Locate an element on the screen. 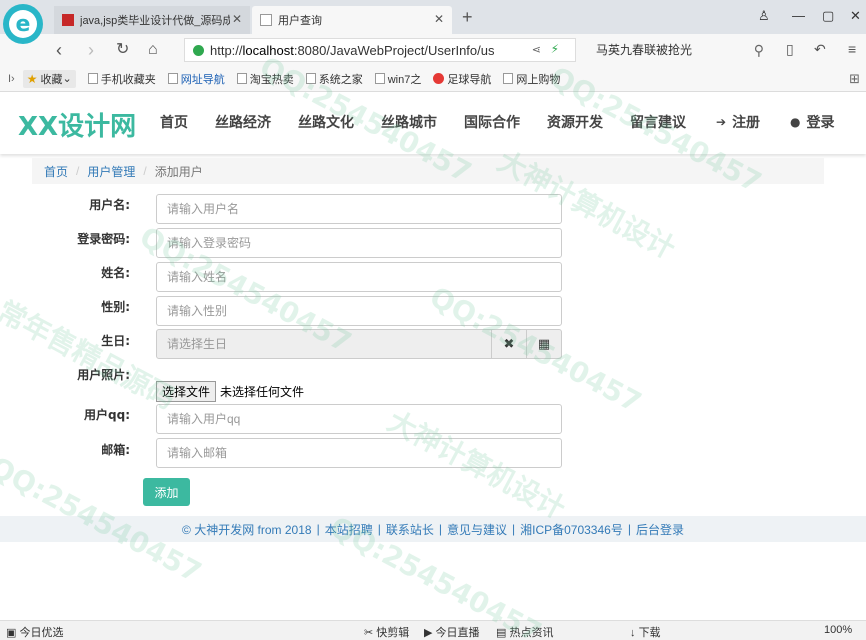  footer-link-jobs: 本站招聘 is located at coordinates (349, 529).